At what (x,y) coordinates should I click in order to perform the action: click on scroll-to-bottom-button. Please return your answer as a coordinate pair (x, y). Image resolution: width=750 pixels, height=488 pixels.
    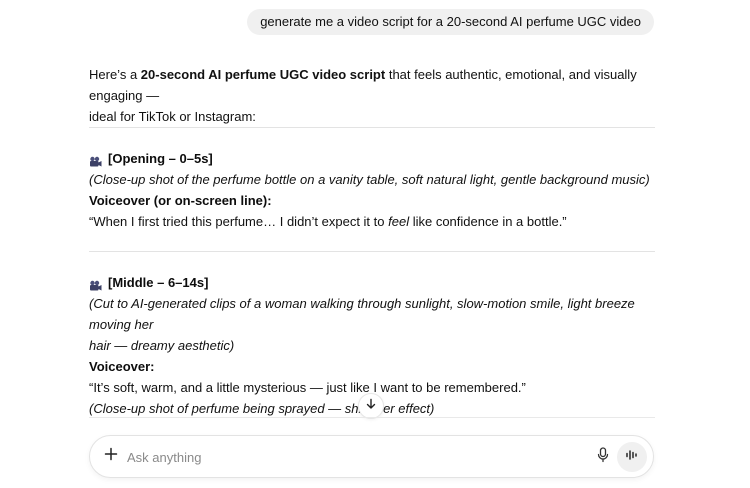
    Looking at the image, I should click on (371, 406).